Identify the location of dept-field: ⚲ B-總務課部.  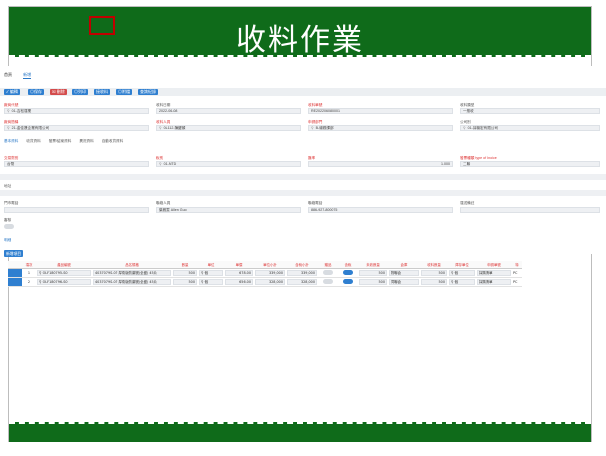
(380, 128).